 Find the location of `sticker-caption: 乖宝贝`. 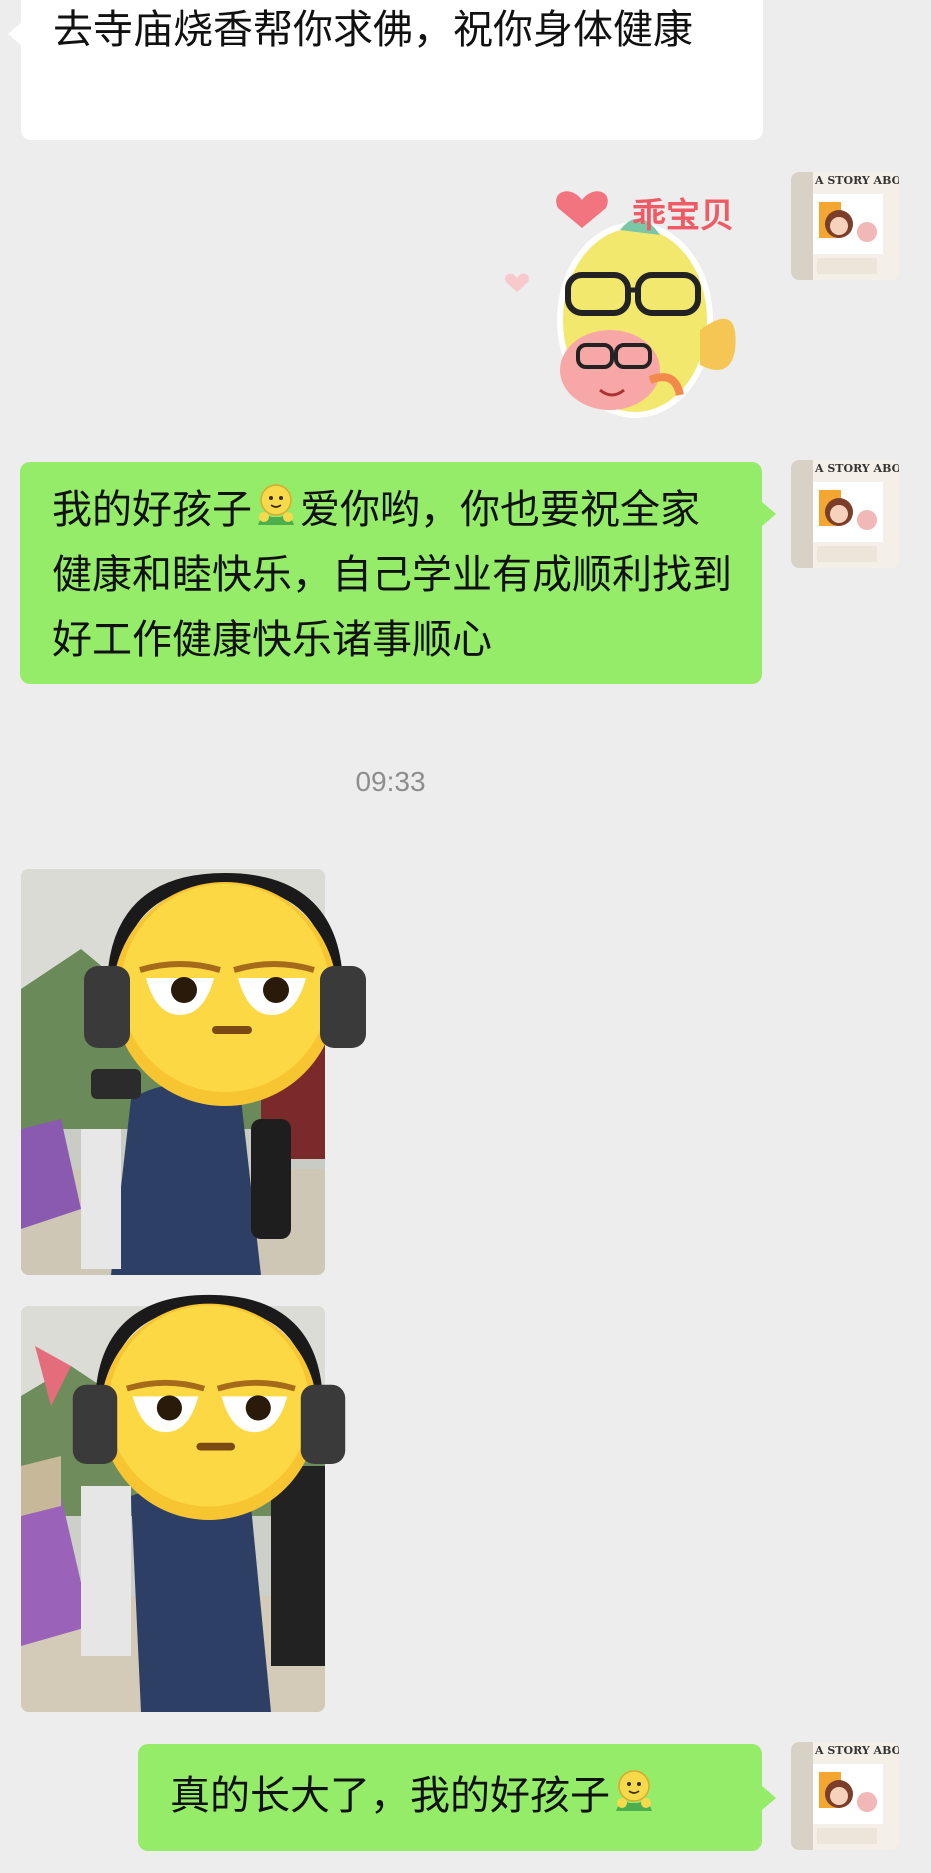

sticker-caption: 乖宝贝 is located at coordinates (683, 216).